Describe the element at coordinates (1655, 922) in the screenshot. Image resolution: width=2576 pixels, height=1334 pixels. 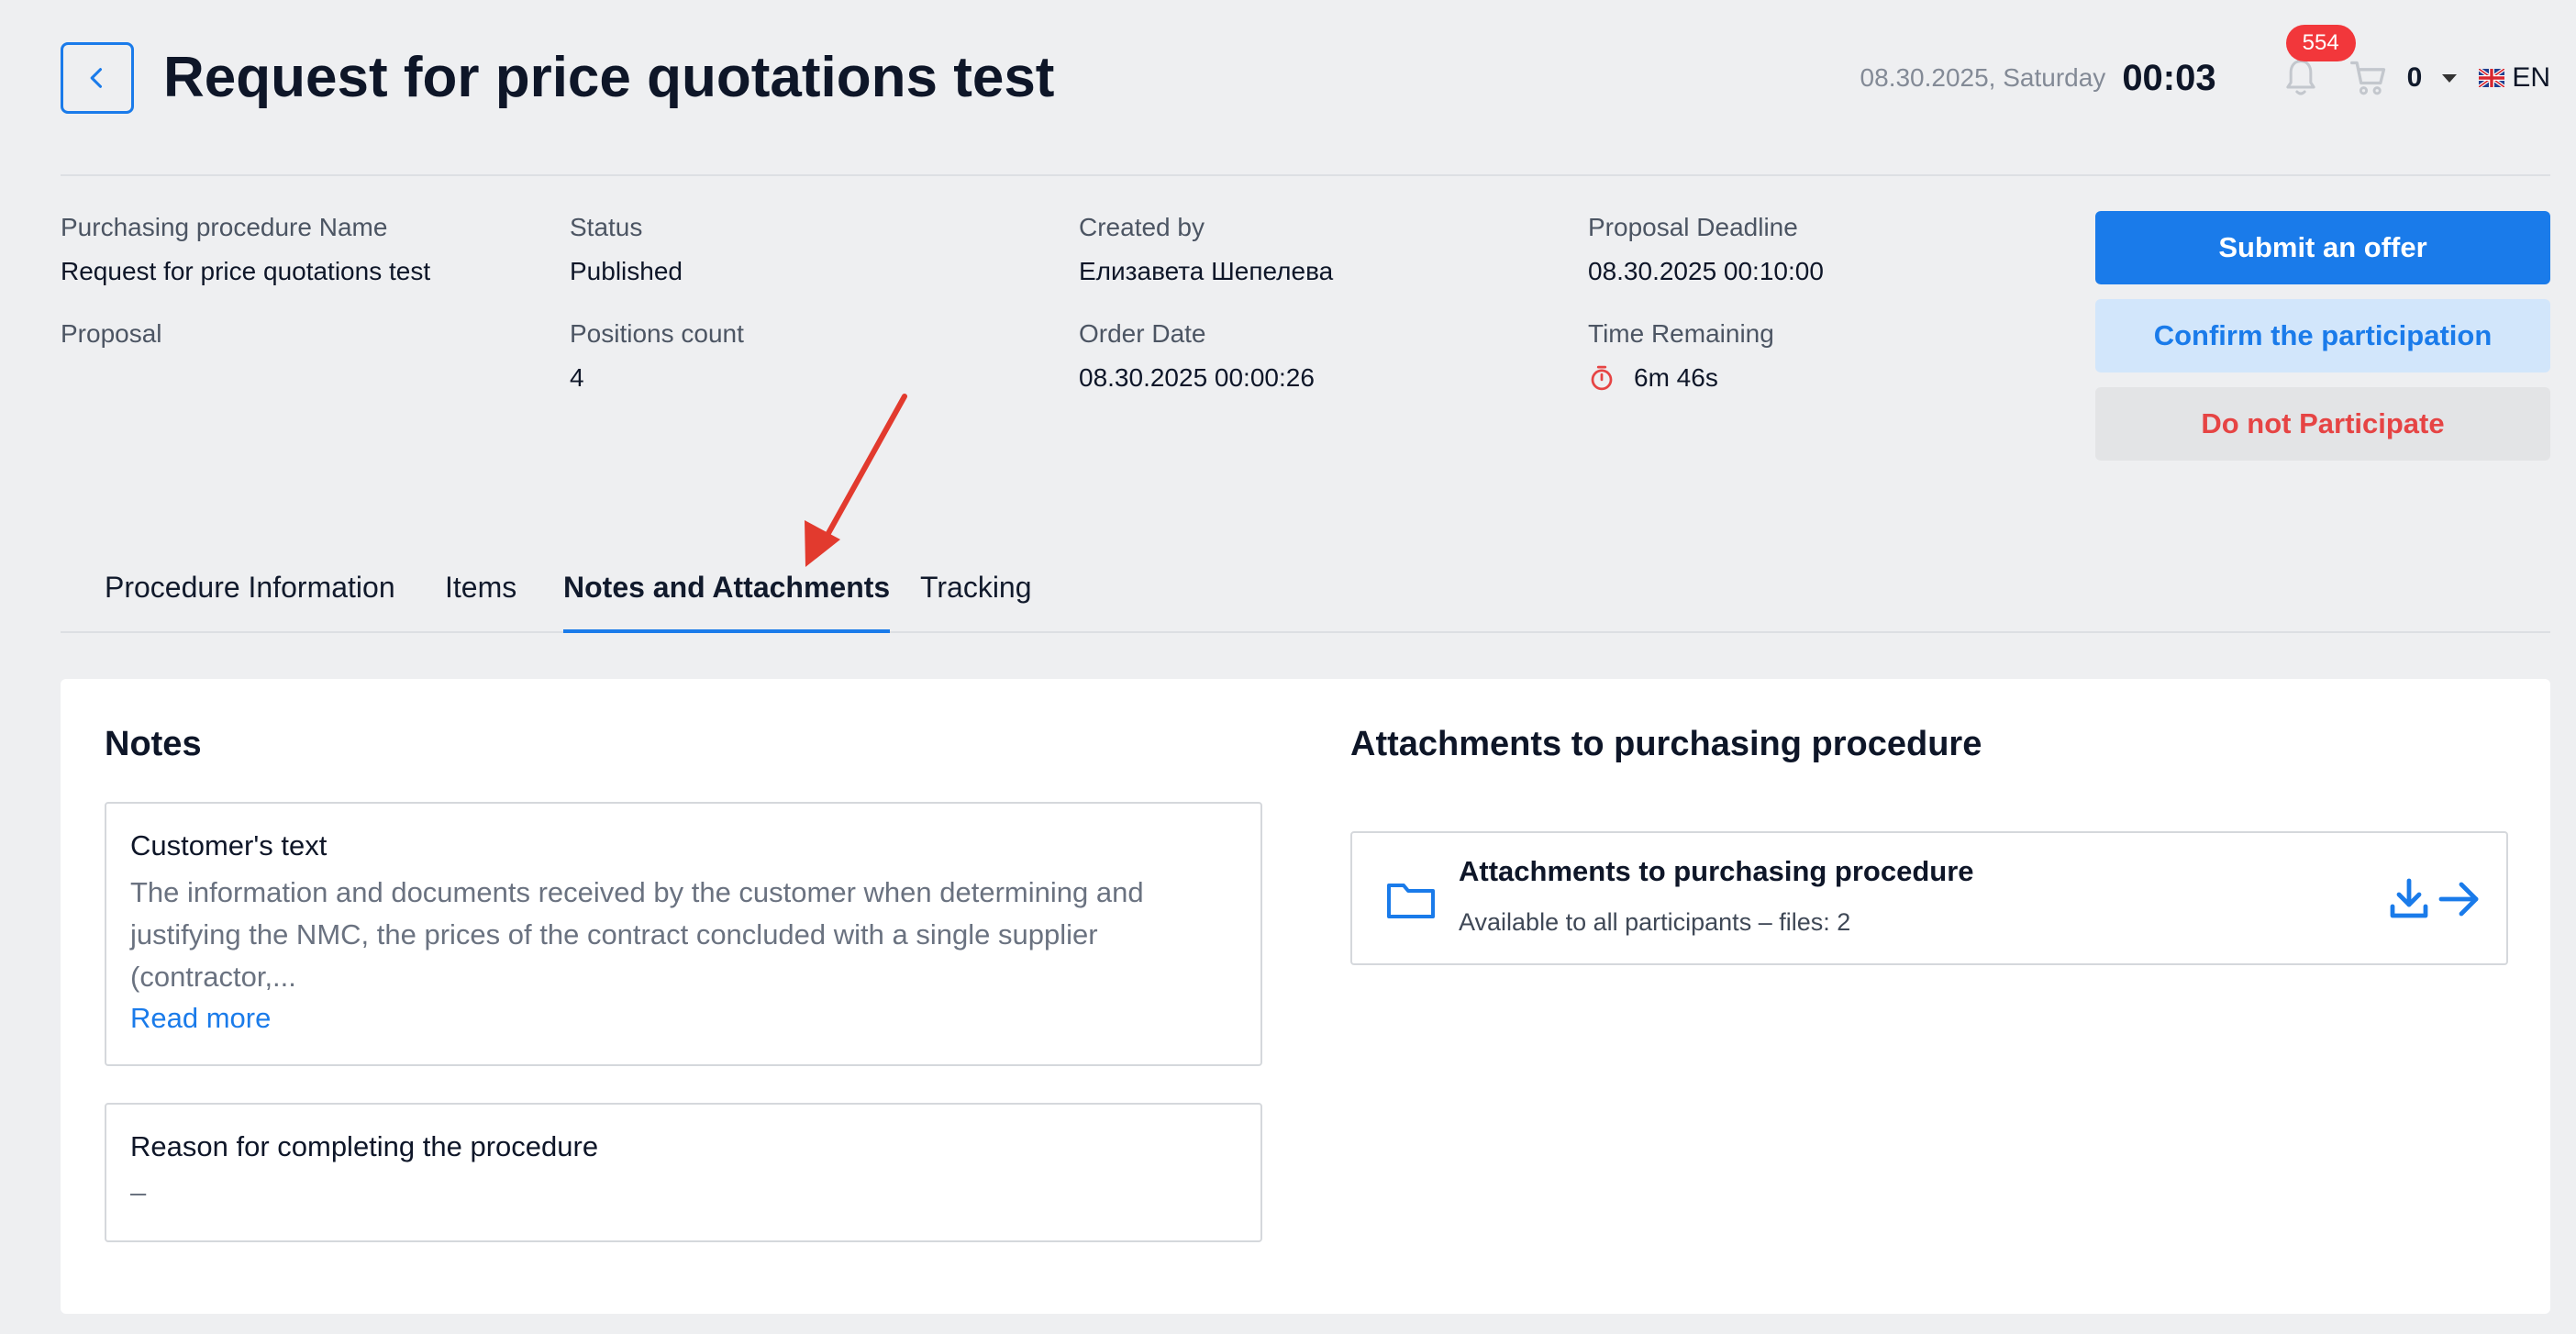
I see `attachment-subtitle: Available to all participants – files: 2` at that location.